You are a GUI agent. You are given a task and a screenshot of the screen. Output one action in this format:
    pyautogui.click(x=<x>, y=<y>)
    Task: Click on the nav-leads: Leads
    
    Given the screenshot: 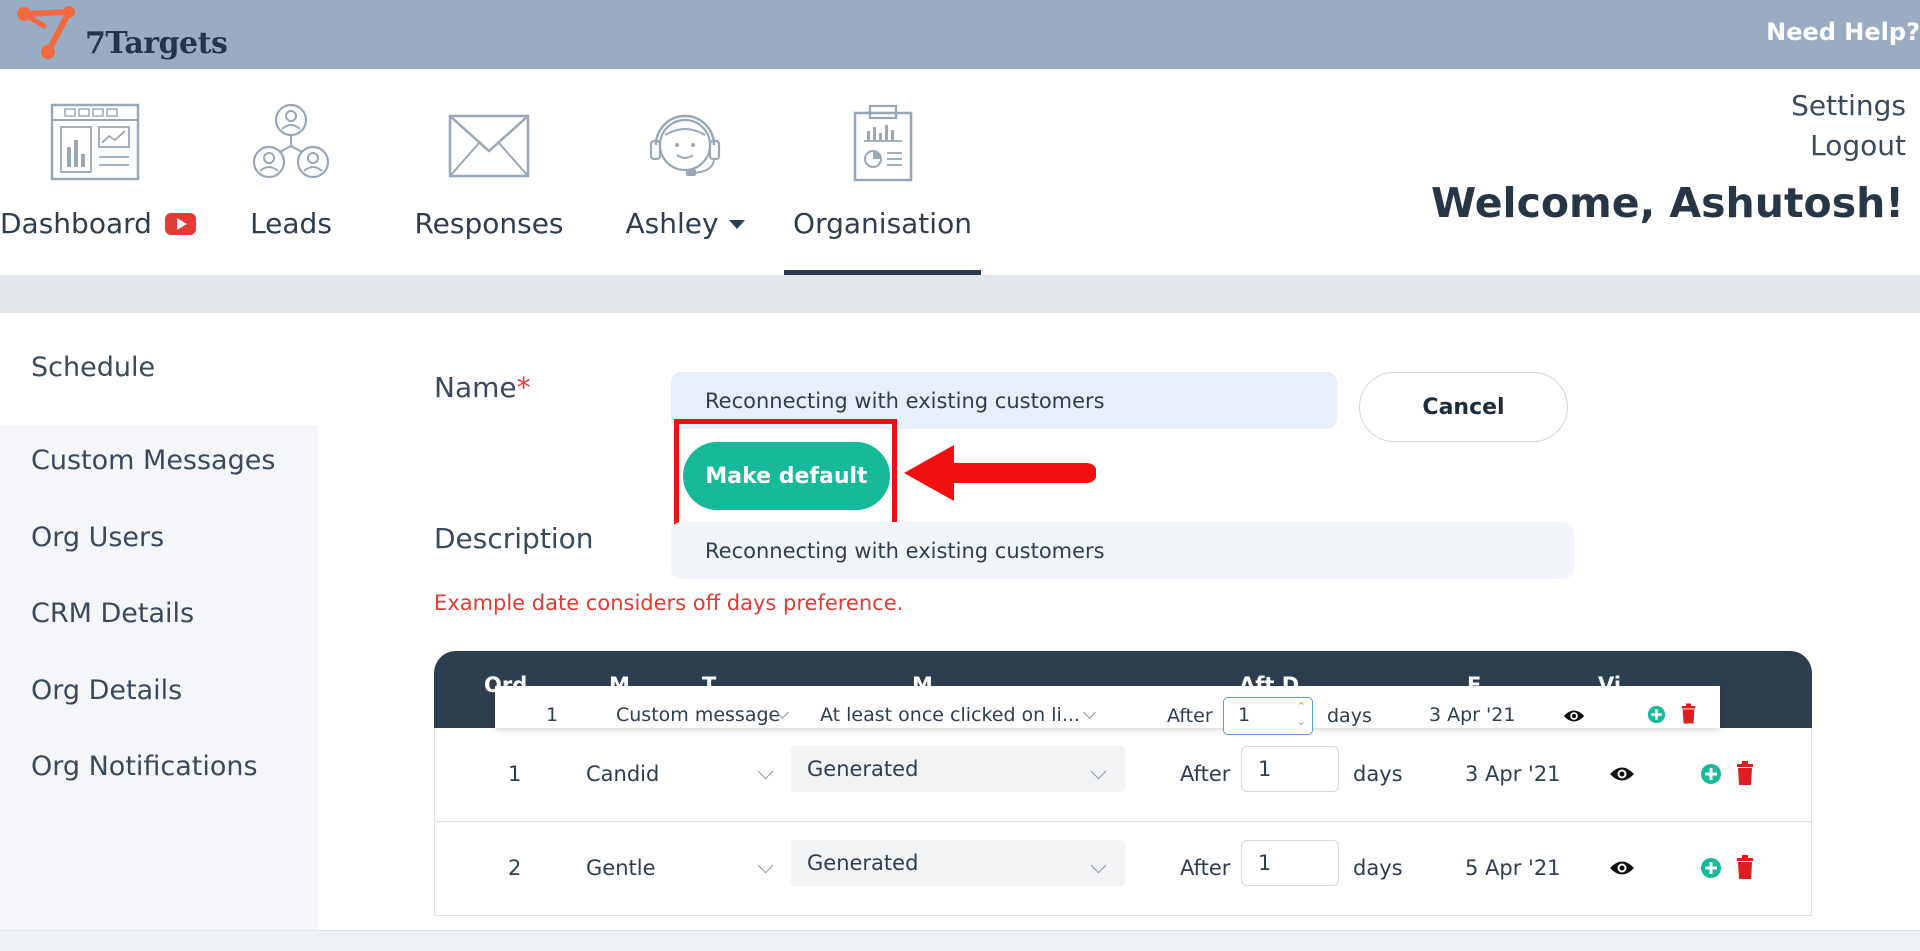 What is the action you would take?
    pyautogui.click(x=291, y=172)
    